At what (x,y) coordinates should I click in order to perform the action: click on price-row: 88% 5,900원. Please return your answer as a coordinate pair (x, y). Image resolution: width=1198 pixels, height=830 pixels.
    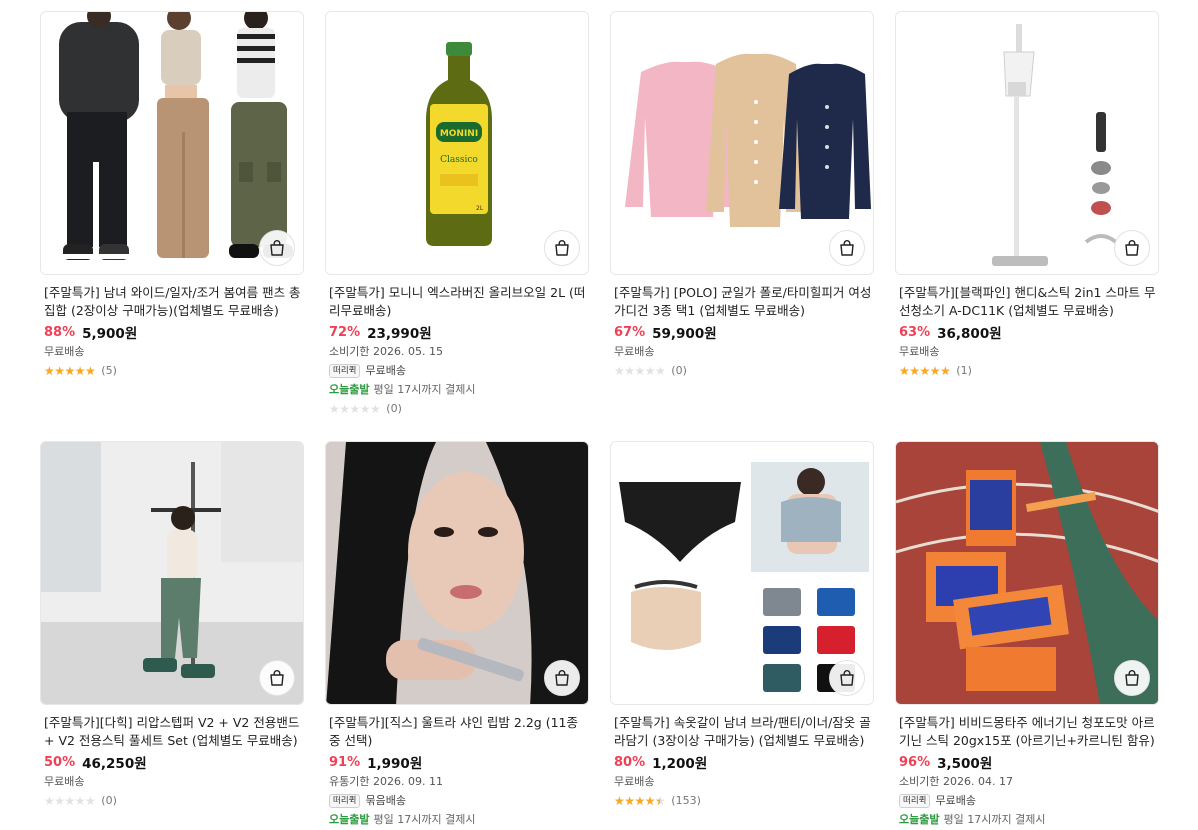
    Looking at the image, I should click on (173, 332).